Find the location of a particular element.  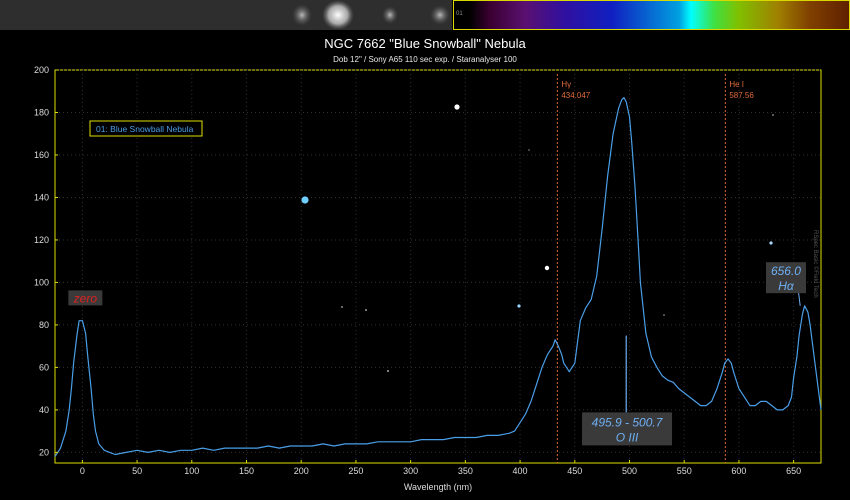

y-tick-label: 40 is located at coordinates (44, 410).